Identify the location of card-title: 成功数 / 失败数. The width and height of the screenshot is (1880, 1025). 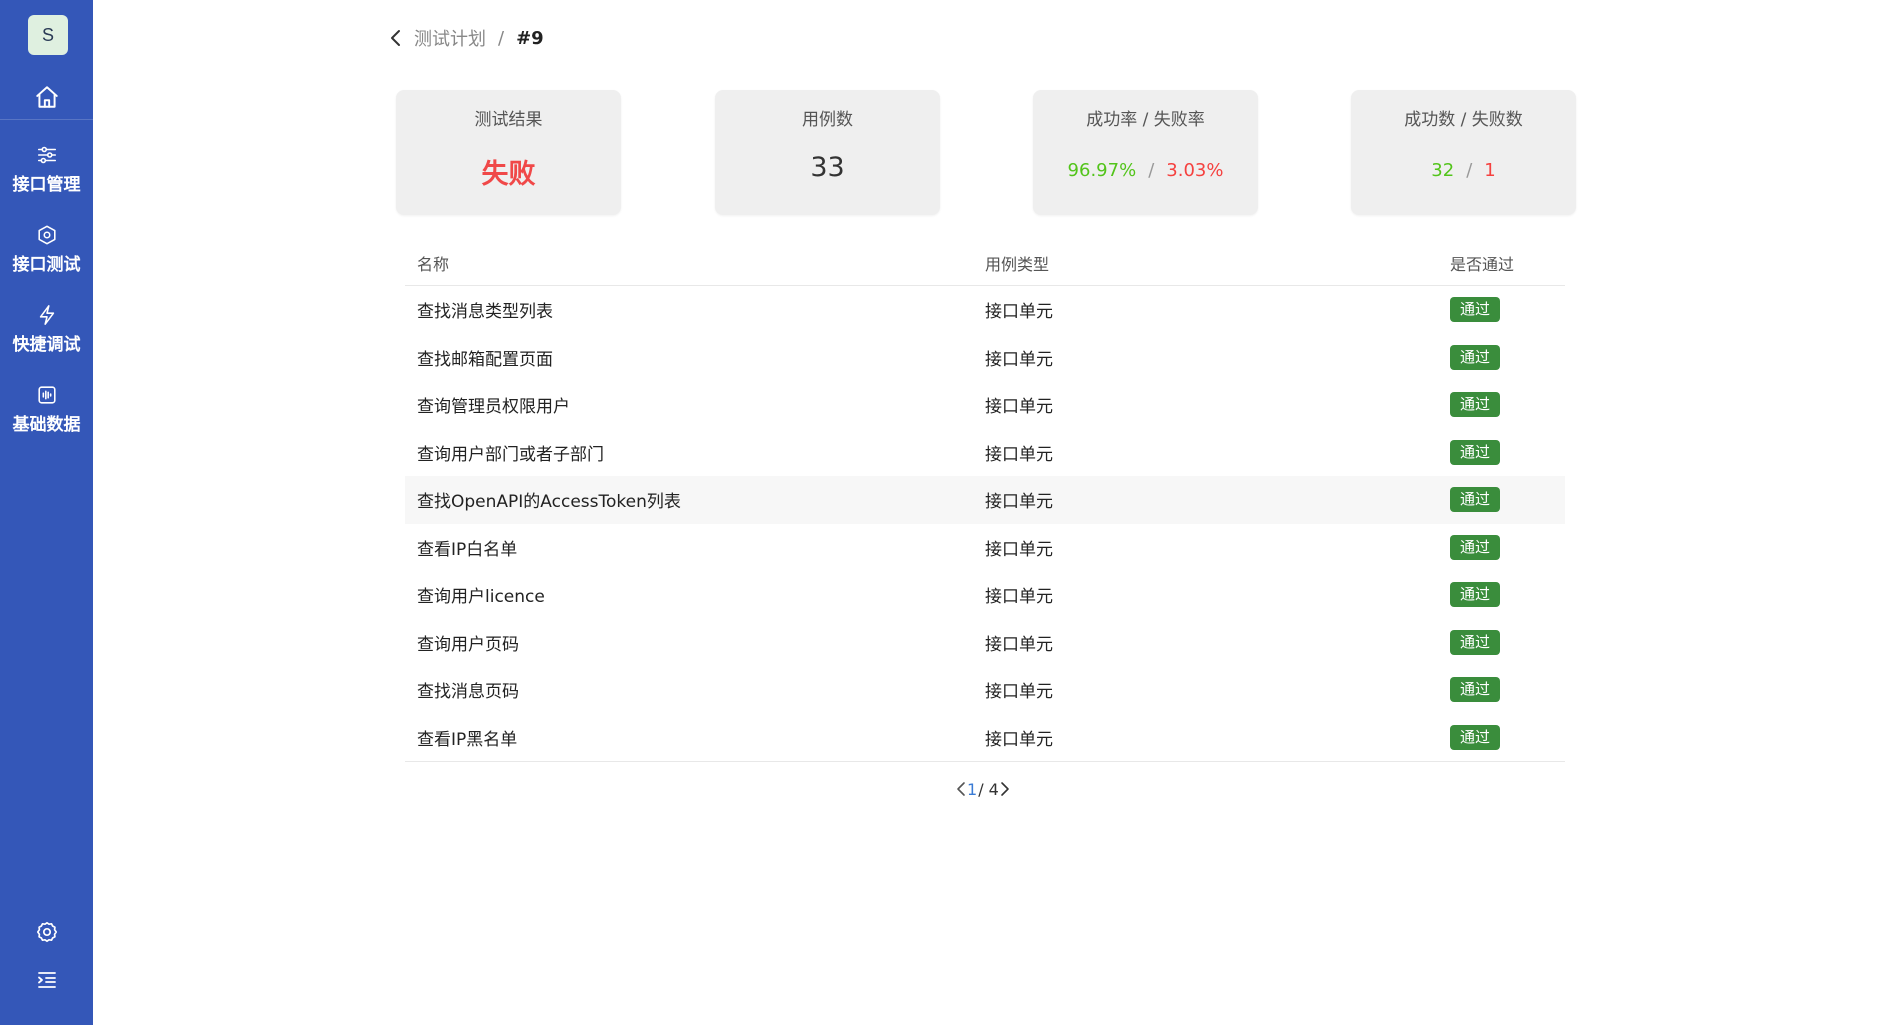
(1463, 120).